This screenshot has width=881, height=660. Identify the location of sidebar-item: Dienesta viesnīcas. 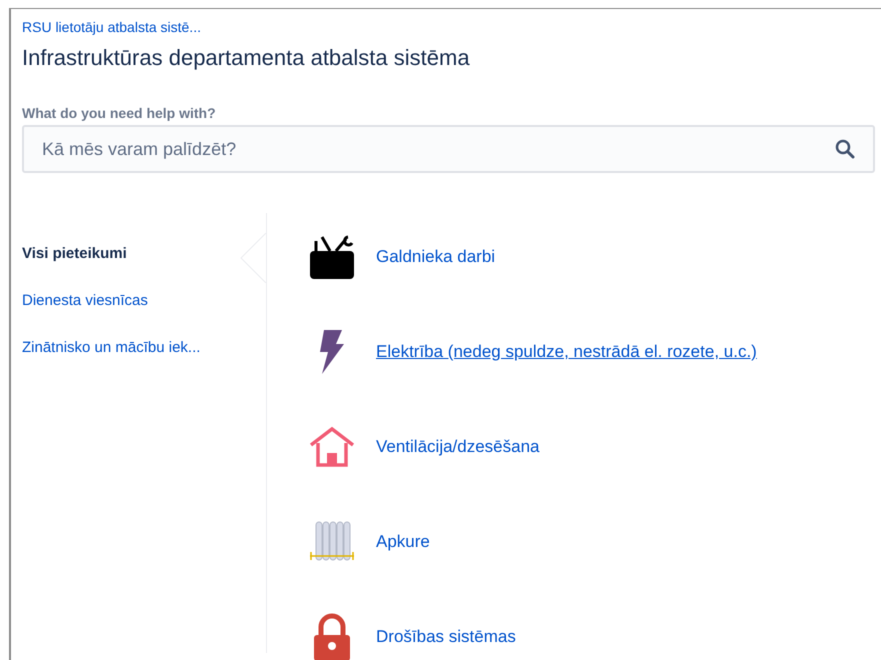
(85, 300).